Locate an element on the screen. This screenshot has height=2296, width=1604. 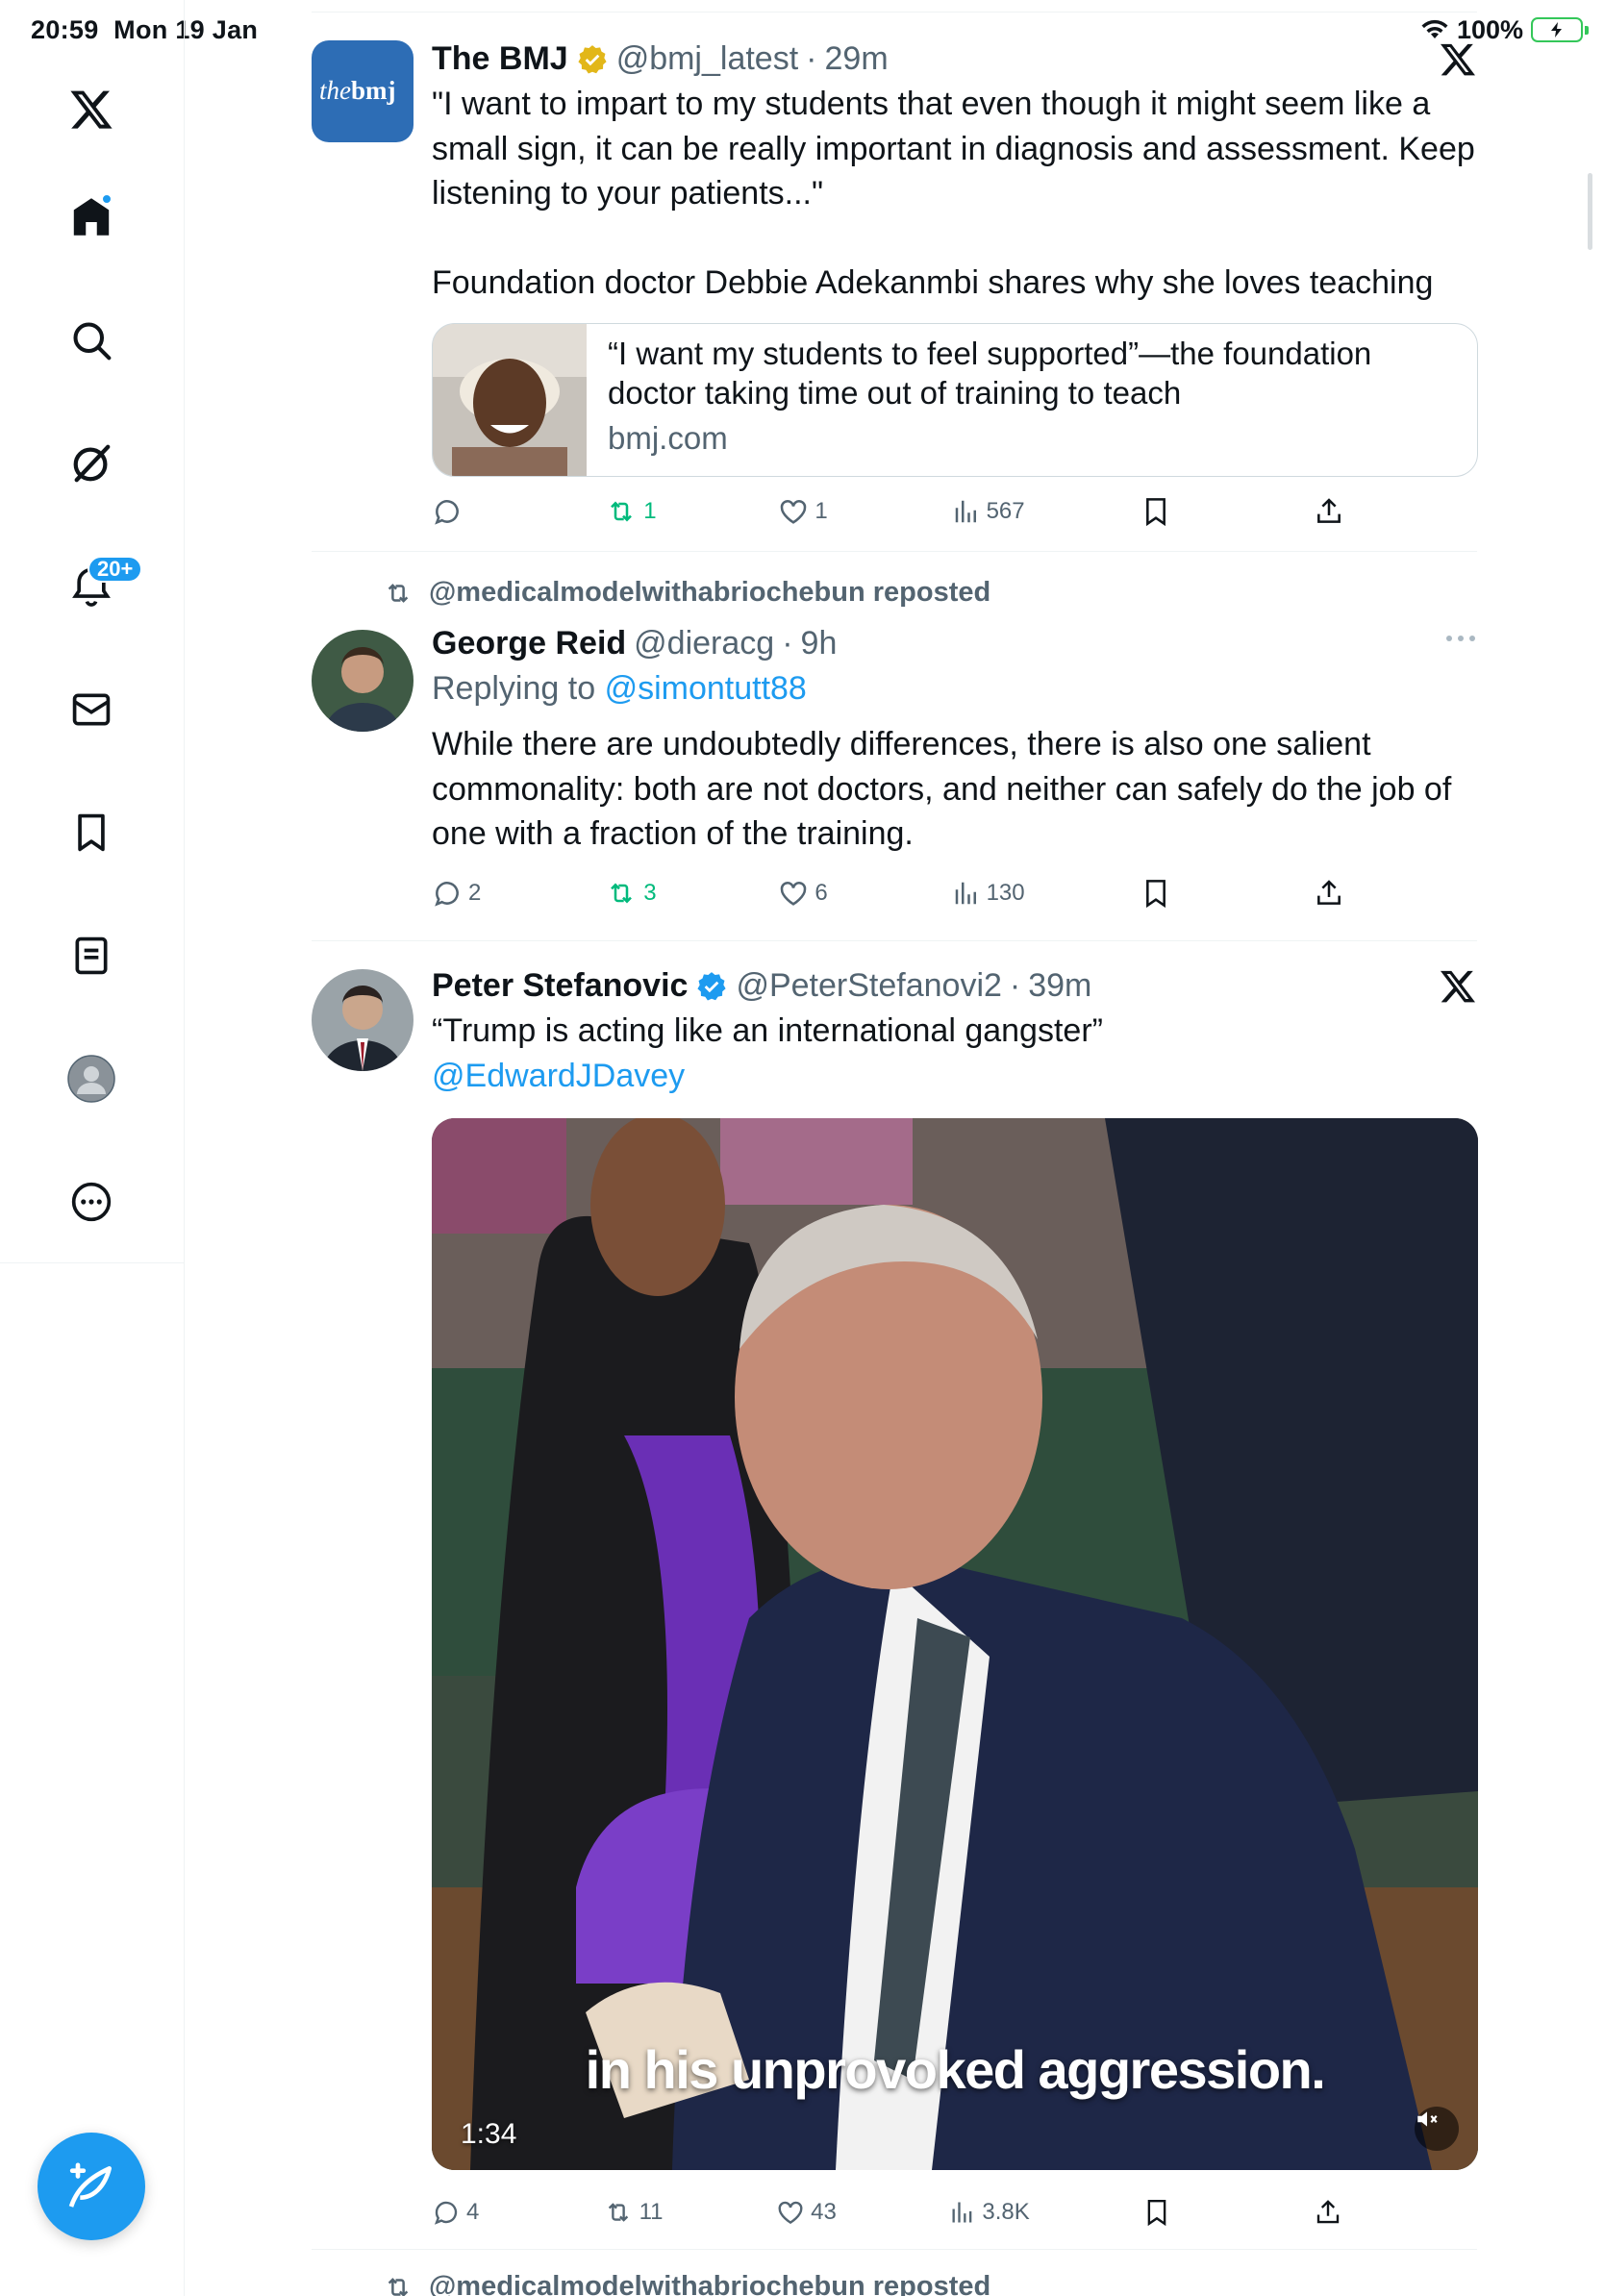
author-handle: @PeterStefanovi2 is located at coordinates (868, 986).